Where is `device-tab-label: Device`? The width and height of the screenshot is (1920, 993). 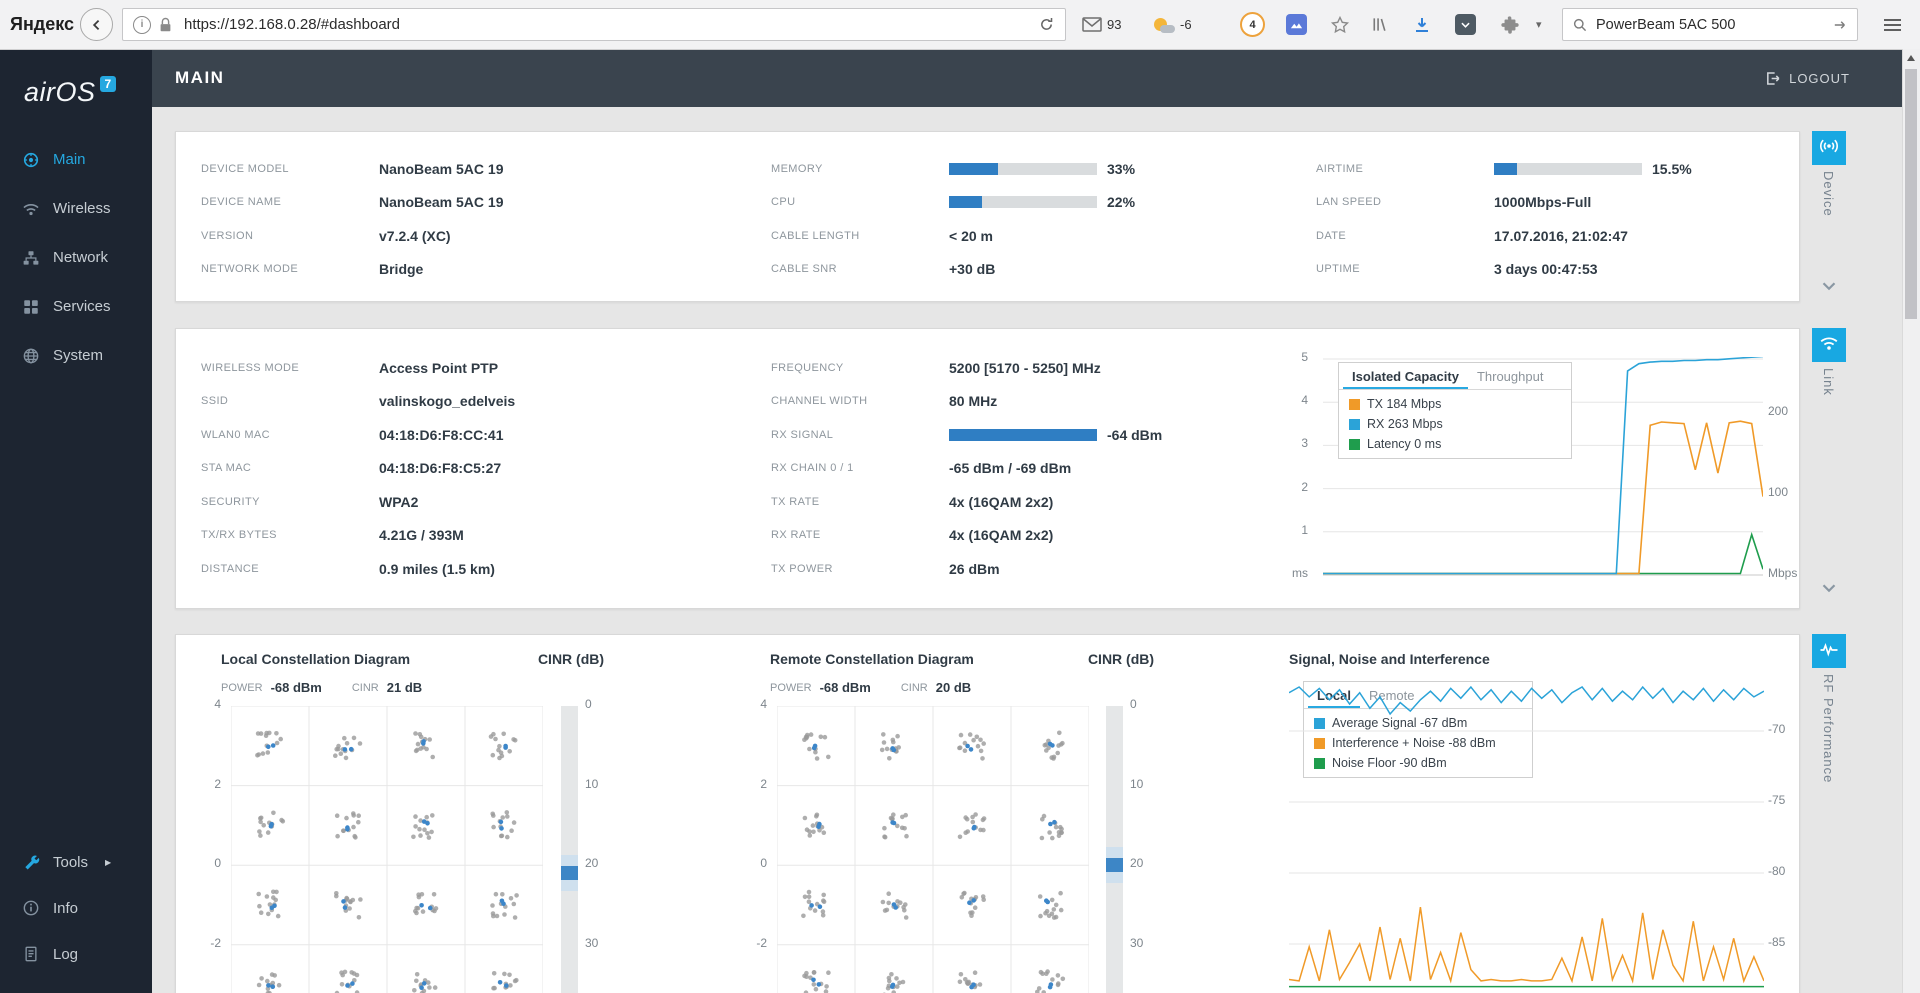
device-tab-label: Device is located at coordinates (1828, 194).